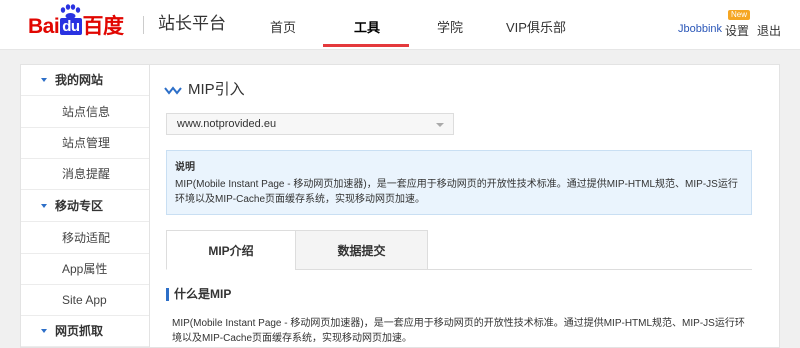 This screenshot has width=800, height=348. I want to click on notice-title: 说明, so click(185, 167).